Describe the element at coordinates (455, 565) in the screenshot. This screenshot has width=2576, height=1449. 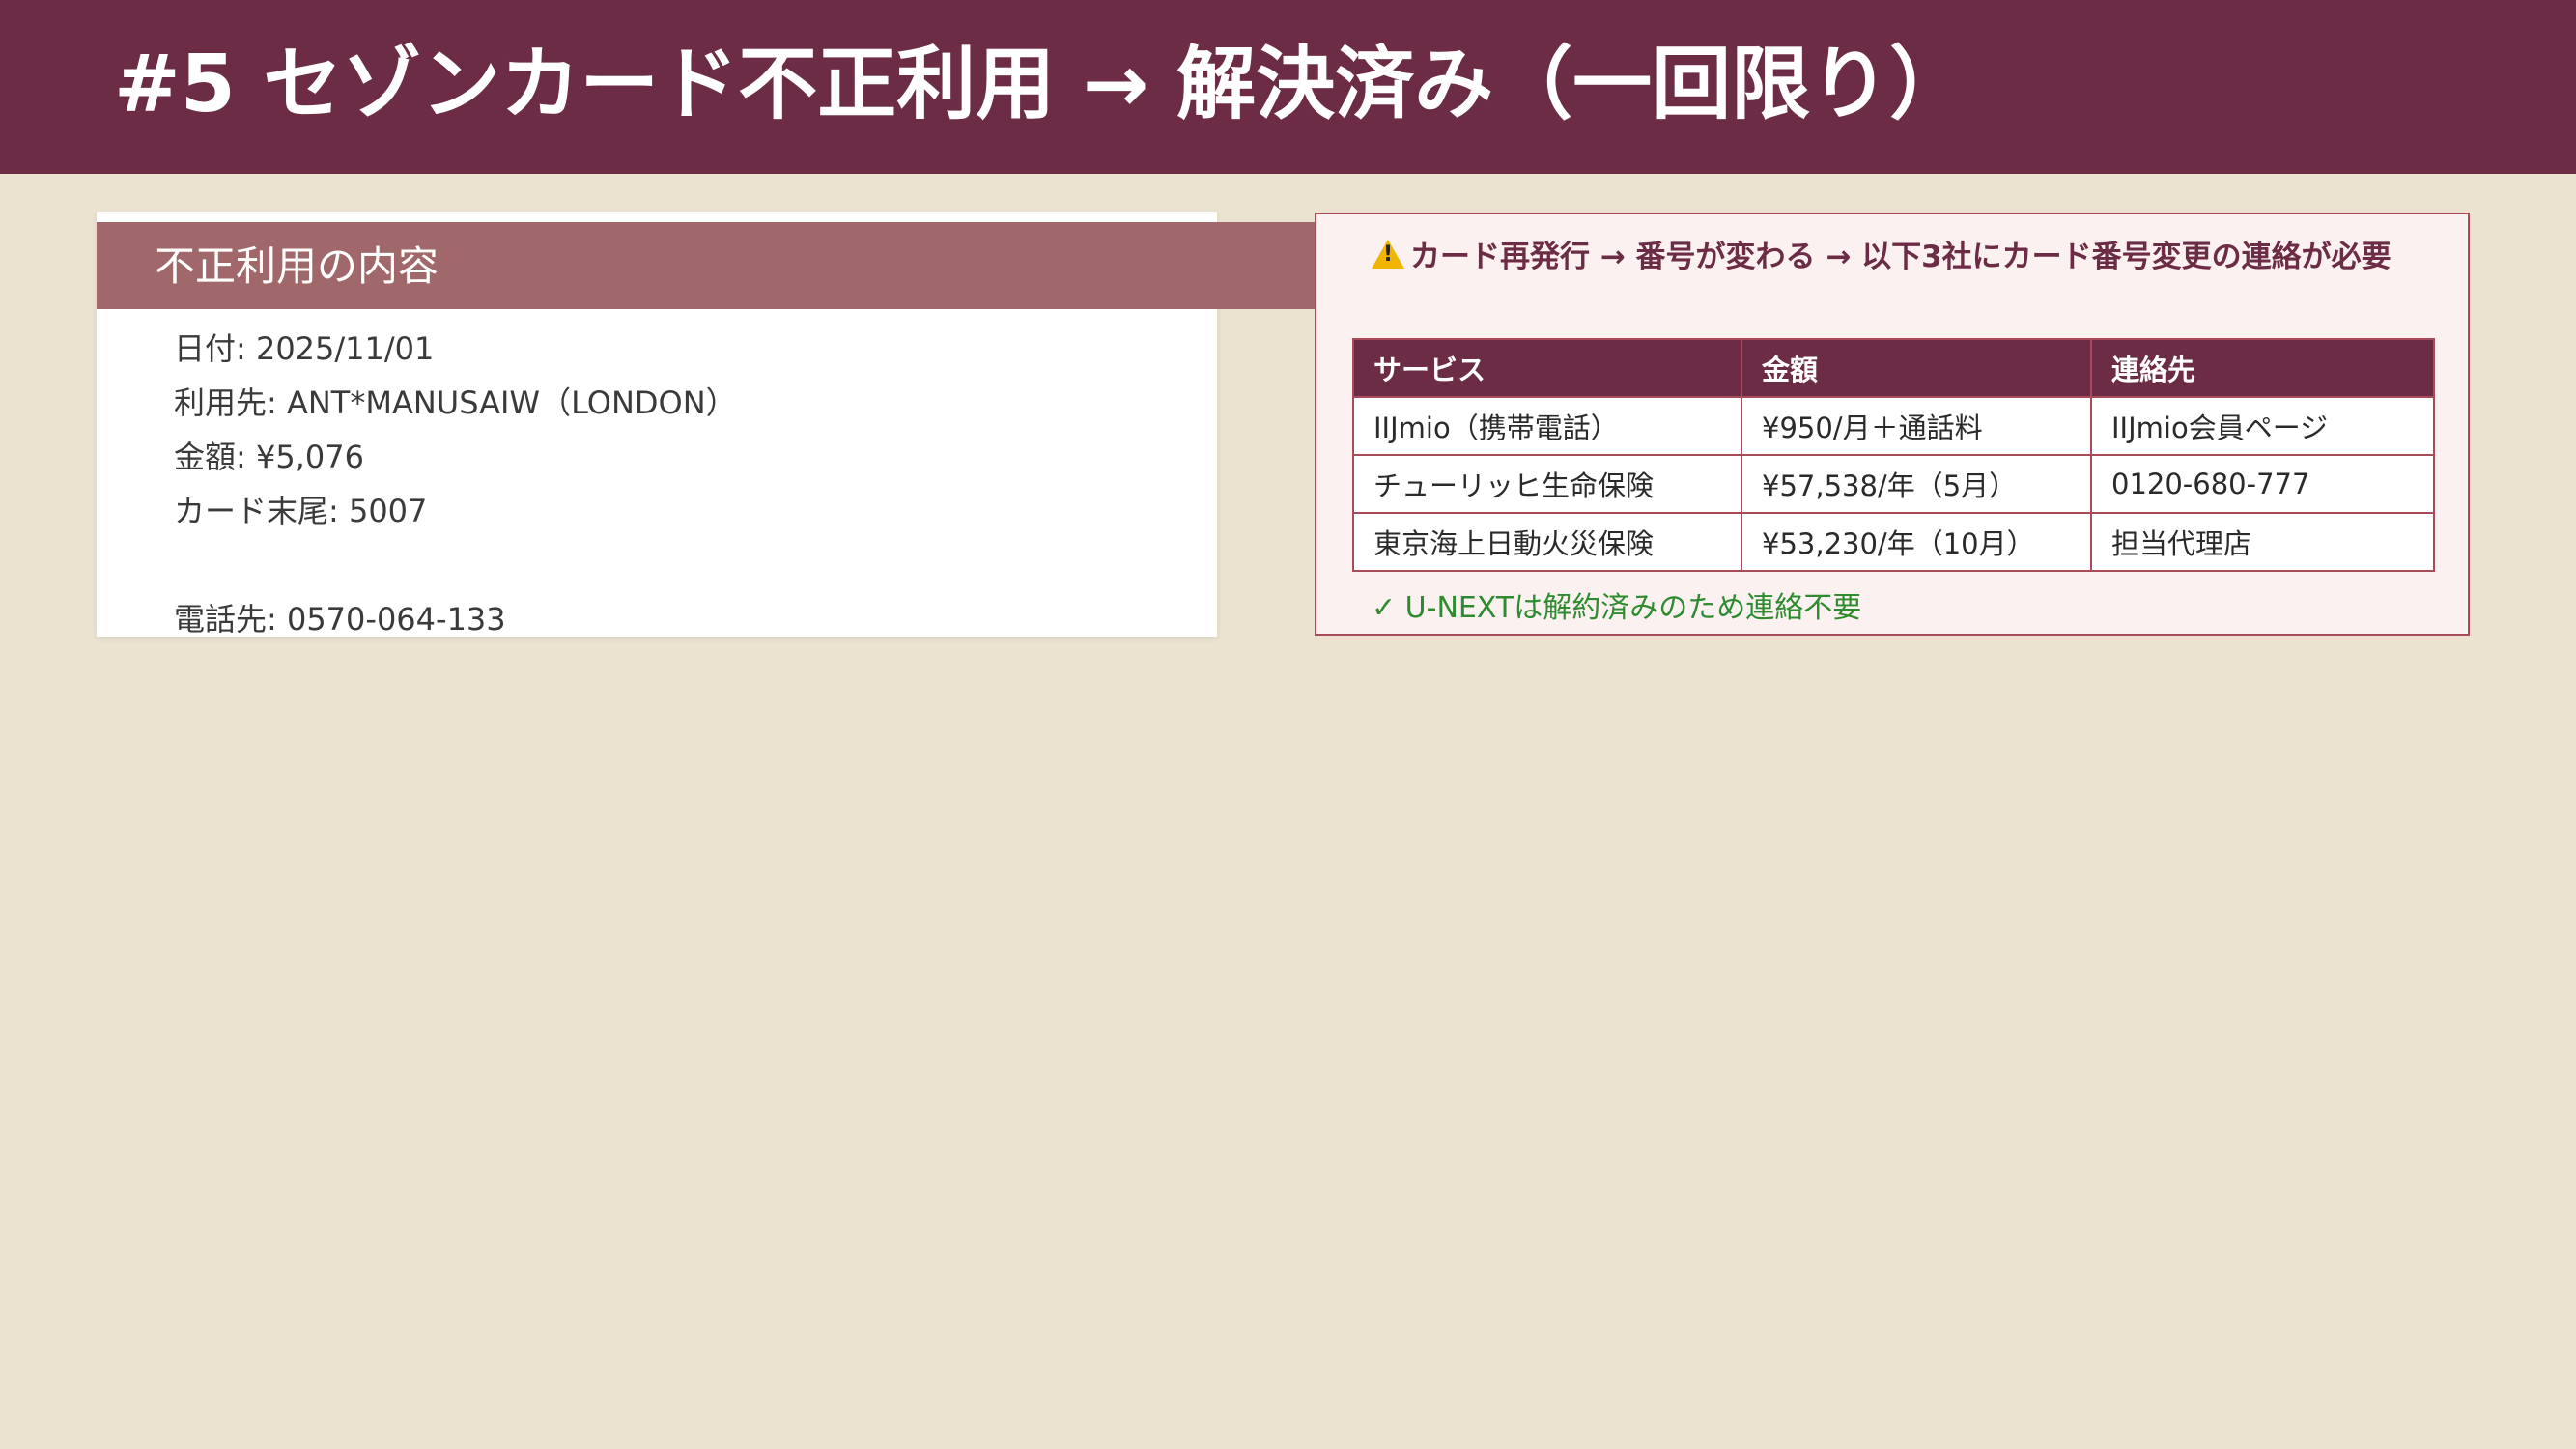
I see `detail-spacer` at that location.